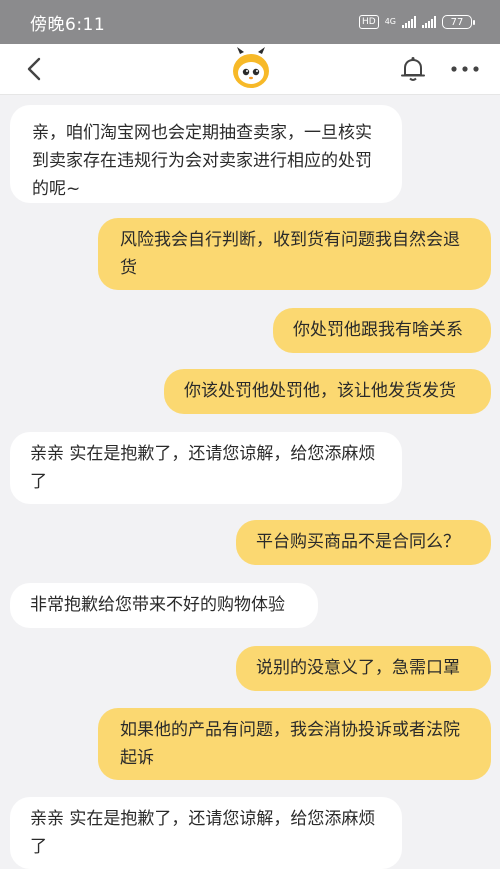 The height and width of the screenshot is (869, 500). I want to click on message-text: 你处罚他跟我有啥关系, so click(378, 330).